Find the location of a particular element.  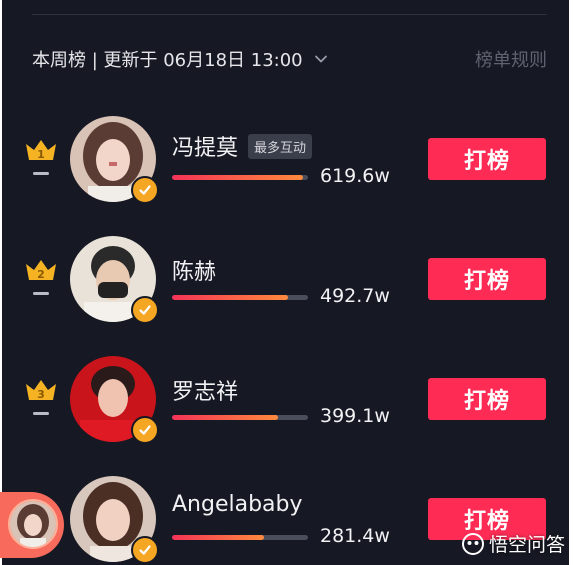

vote-score: 281.4w is located at coordinates (355, 536).